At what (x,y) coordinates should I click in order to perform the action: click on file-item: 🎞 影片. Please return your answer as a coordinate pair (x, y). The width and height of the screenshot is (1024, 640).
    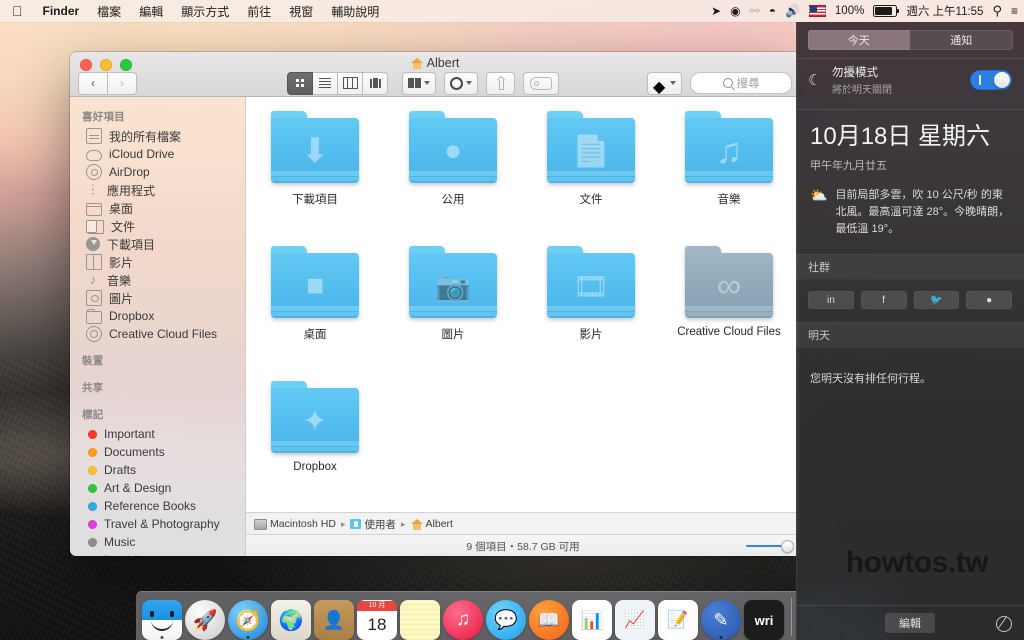
    Looking at the image, I should click on (591, 313).